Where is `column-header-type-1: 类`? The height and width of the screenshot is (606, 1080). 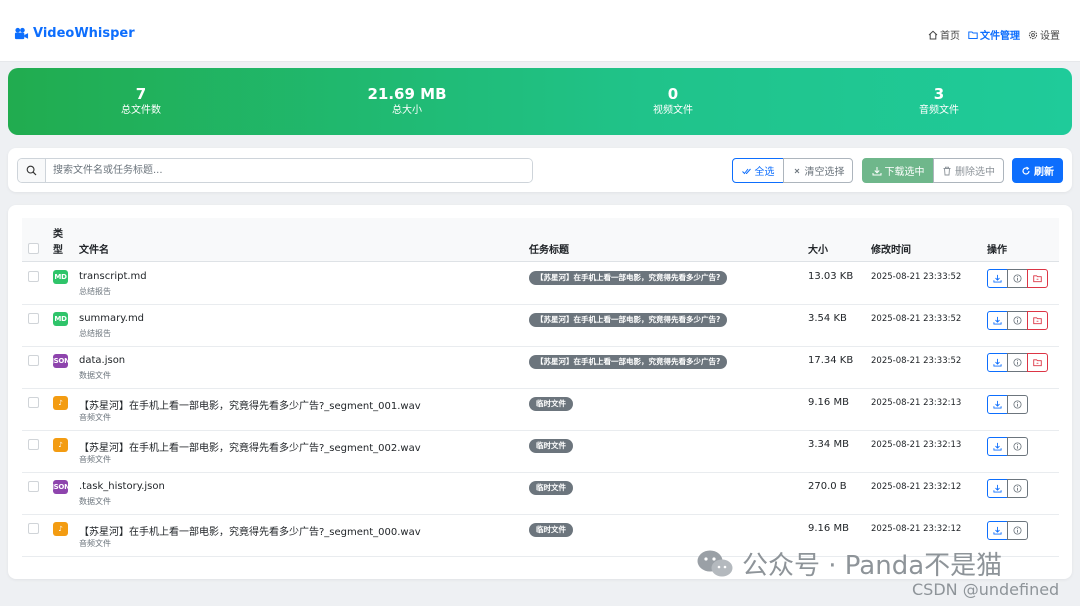 column-header-type-1: 类 is located at coordinates (58, 234).